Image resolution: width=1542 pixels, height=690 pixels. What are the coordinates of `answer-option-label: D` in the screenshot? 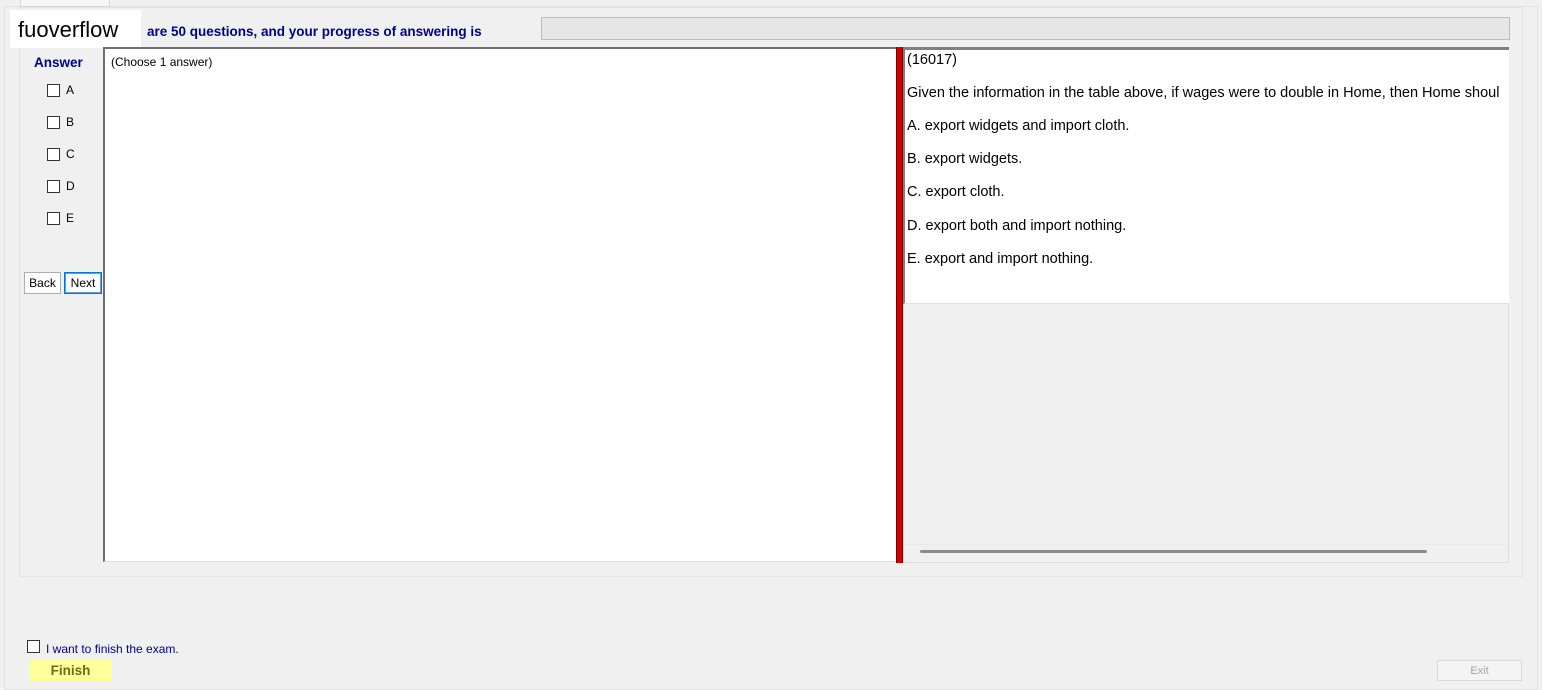 It's located at (70, 186).